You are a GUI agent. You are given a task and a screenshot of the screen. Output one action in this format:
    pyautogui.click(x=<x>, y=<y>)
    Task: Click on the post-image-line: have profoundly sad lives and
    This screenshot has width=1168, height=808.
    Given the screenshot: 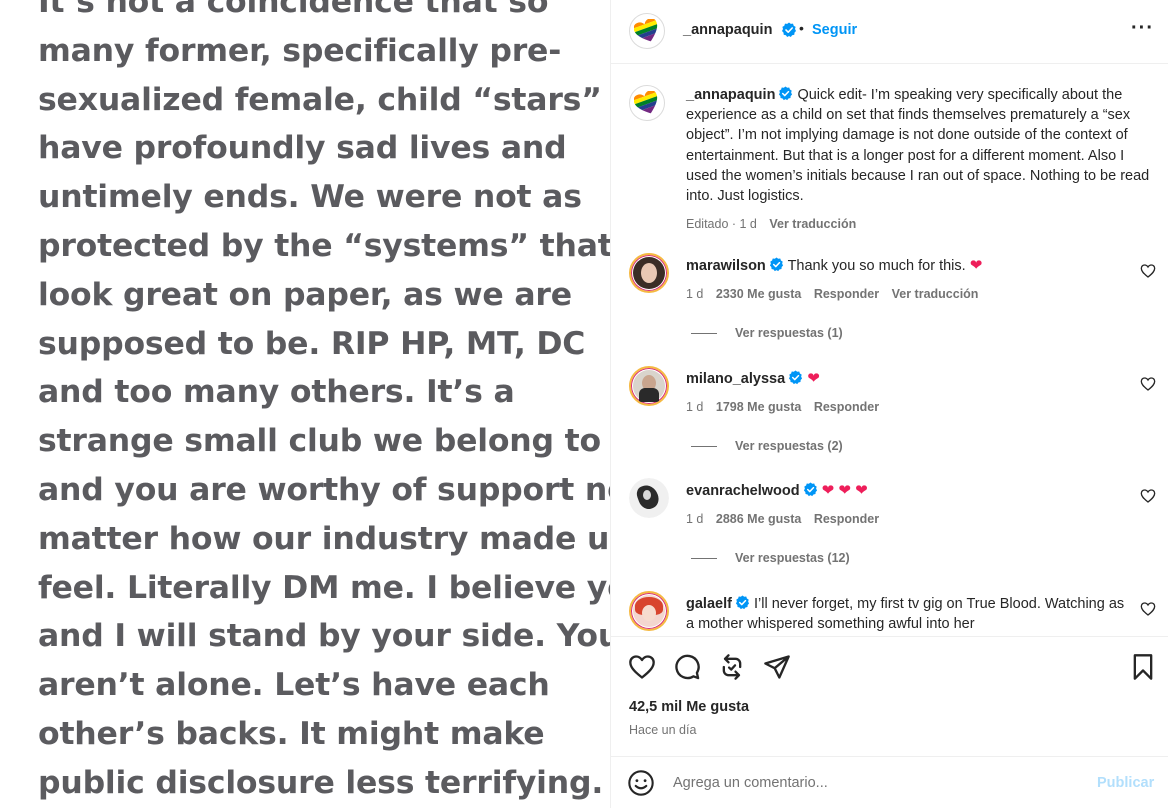 What is the action you would take?
    pyautogui.click(x=302, y=148)
    